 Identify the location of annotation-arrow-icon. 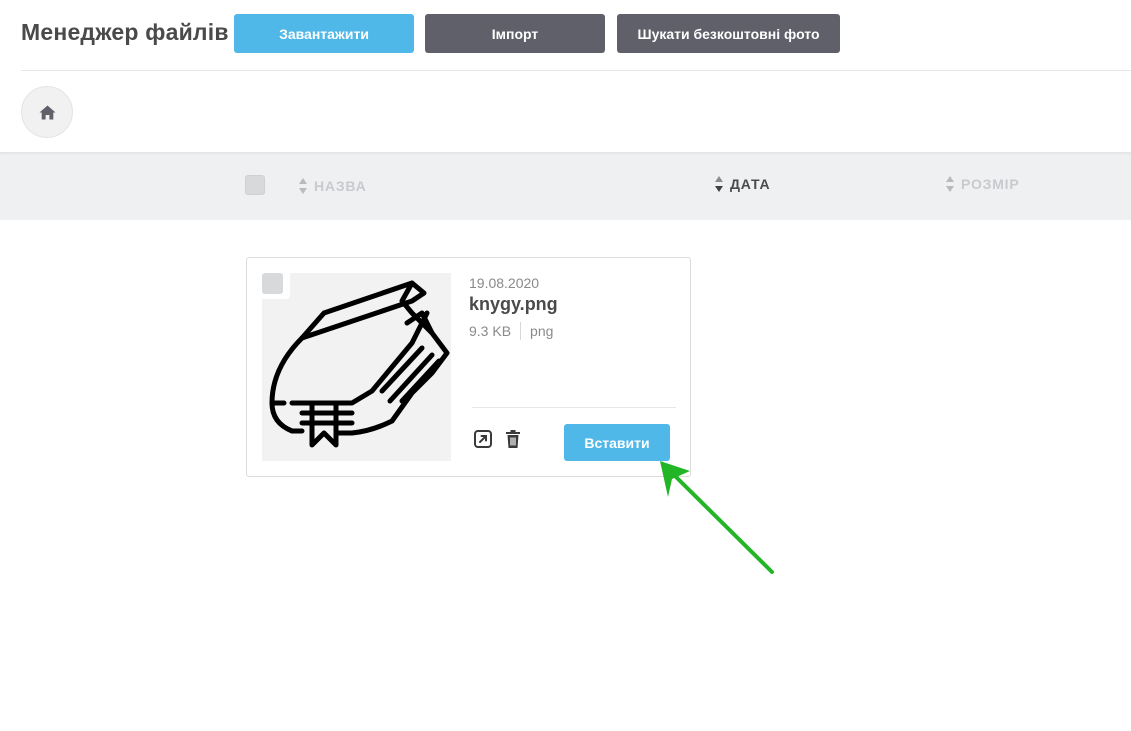
(717, 517).